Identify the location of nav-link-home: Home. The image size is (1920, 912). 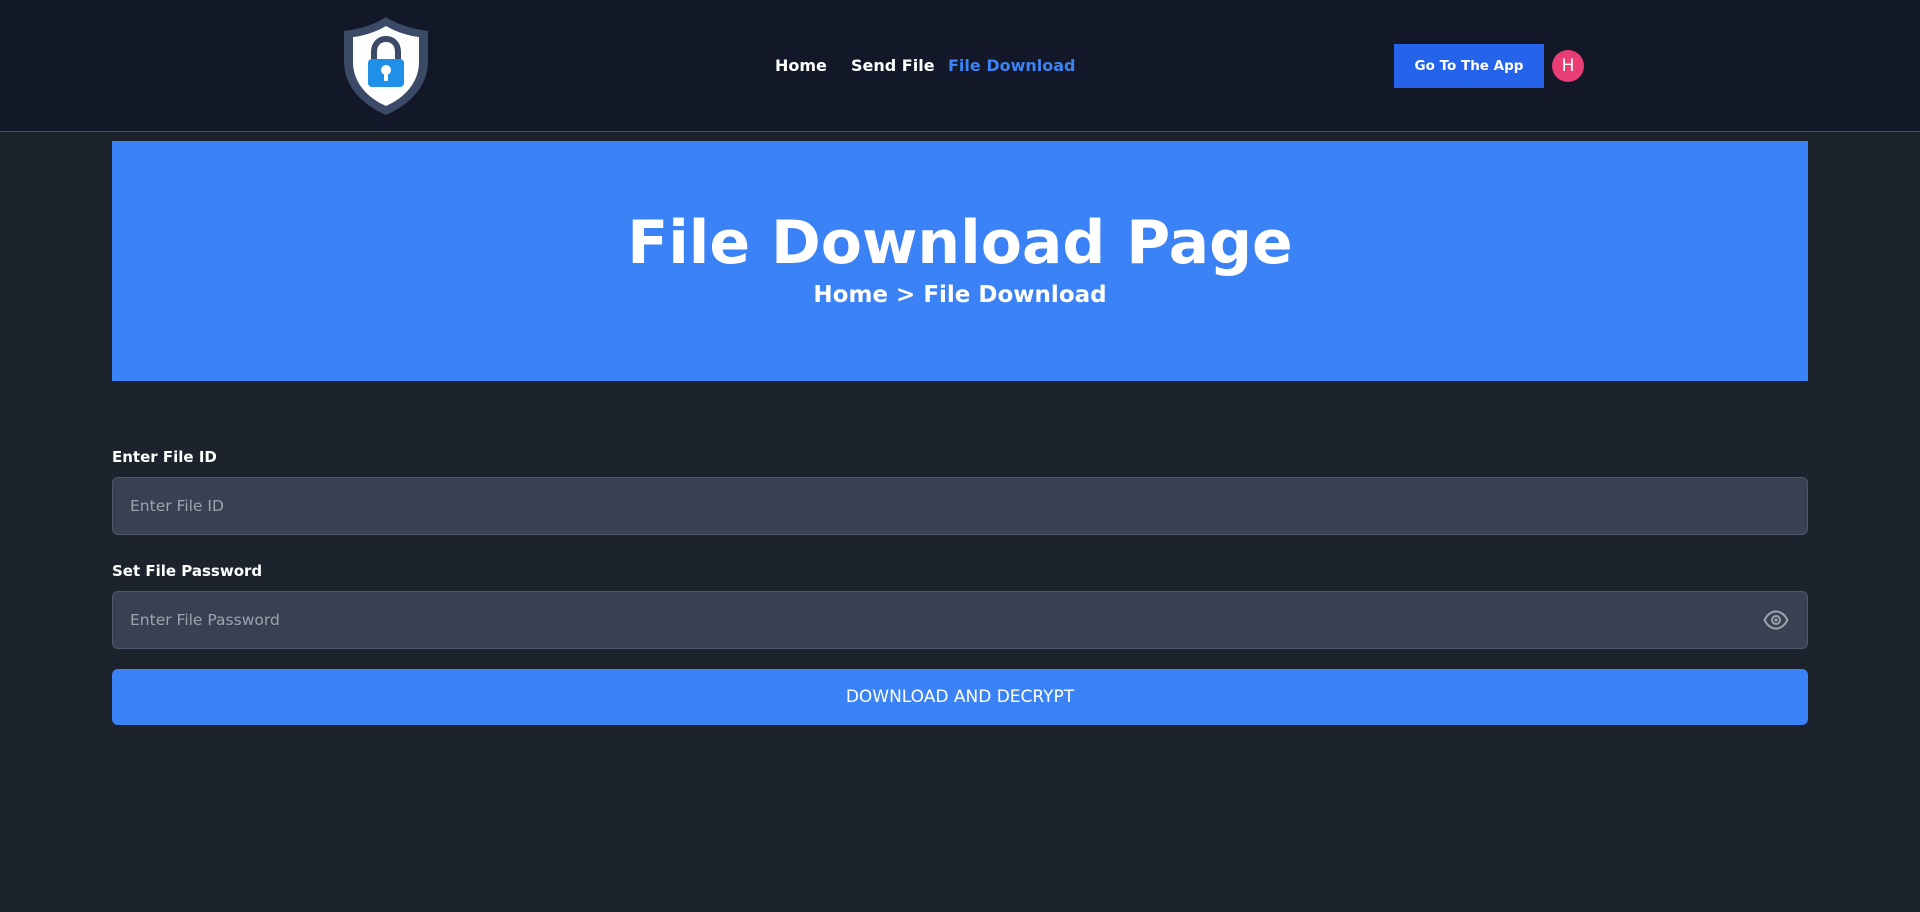
(801, 66).